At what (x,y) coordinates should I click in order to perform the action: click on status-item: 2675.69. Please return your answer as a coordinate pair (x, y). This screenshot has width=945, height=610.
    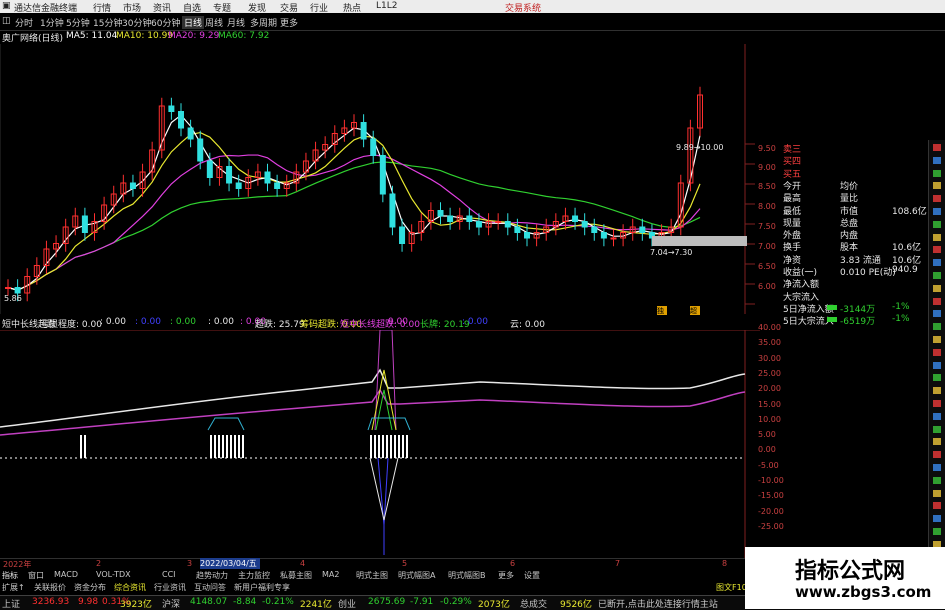
    Looking at the image, I should click on (387, 602).